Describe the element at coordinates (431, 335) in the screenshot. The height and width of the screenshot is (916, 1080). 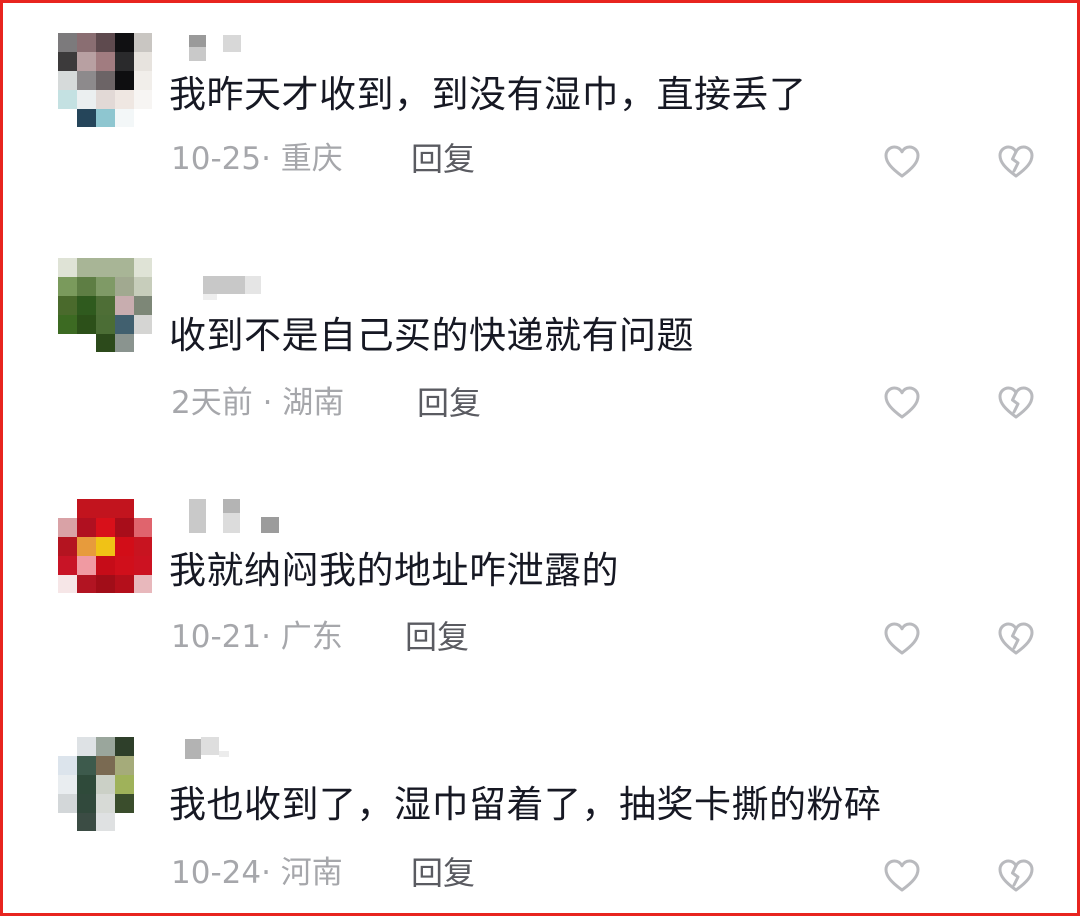
I see `comment-text: 收到不是自己买的快递就有问题` at that location.